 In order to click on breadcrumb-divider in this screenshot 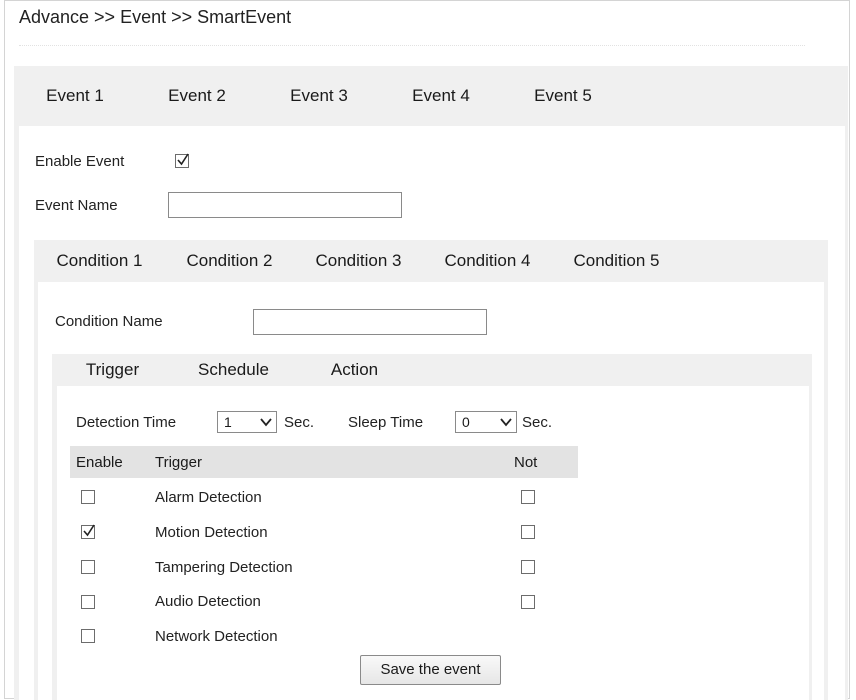, I will do `click(412, 45)`.